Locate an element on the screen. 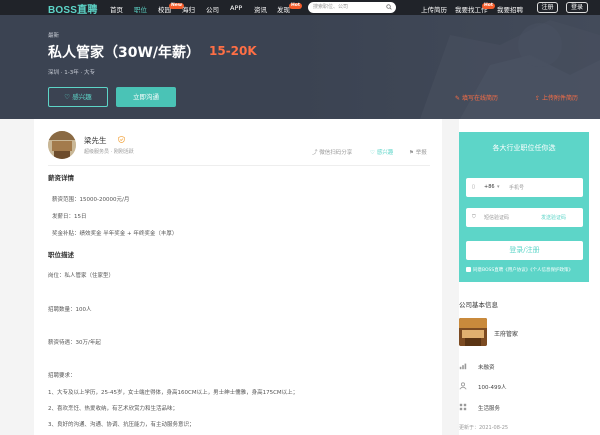 This screenshot has width=600, height=435. login-register-button: 登录/注册 is located at coordinates (524, 250).